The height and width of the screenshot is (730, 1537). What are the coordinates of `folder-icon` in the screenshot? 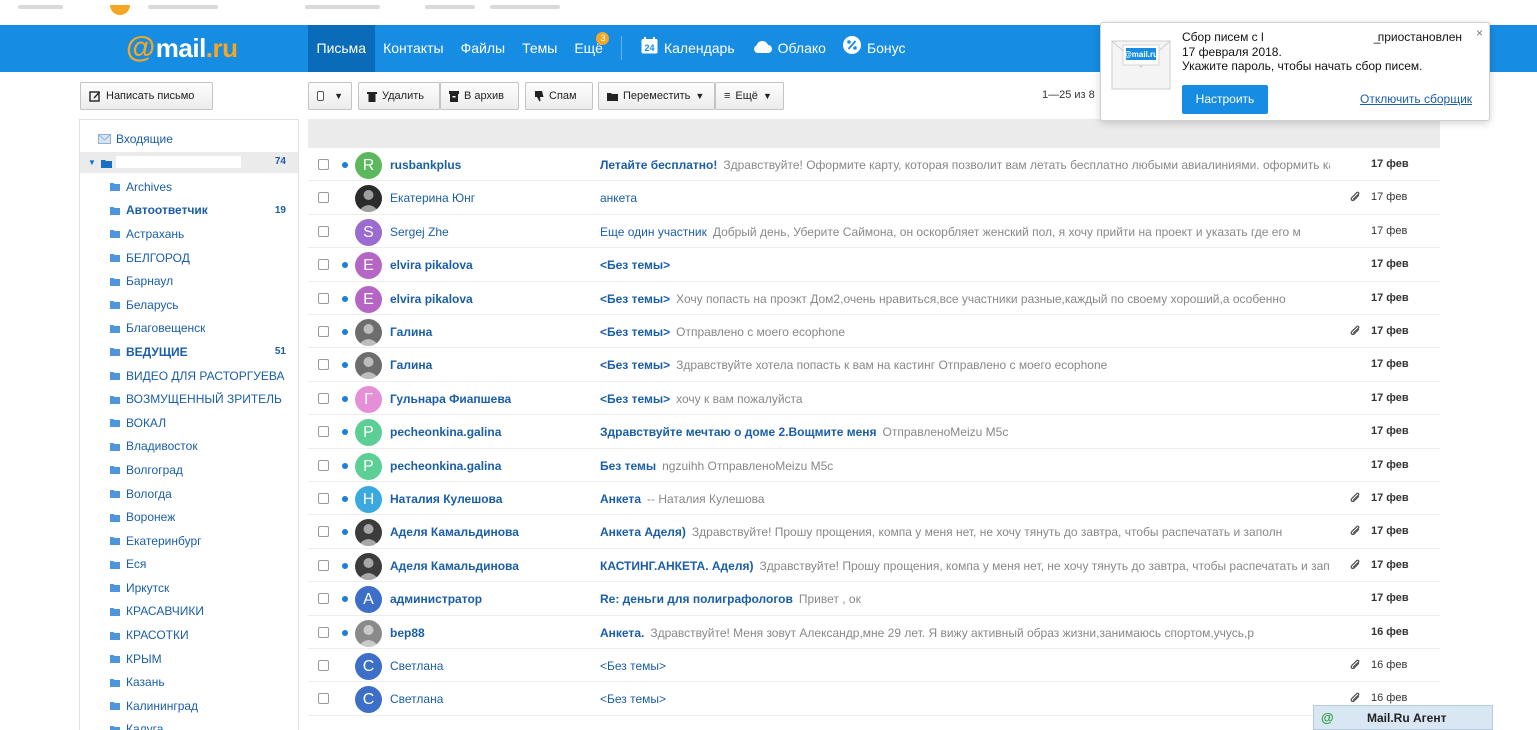 It's located at (115, 305).